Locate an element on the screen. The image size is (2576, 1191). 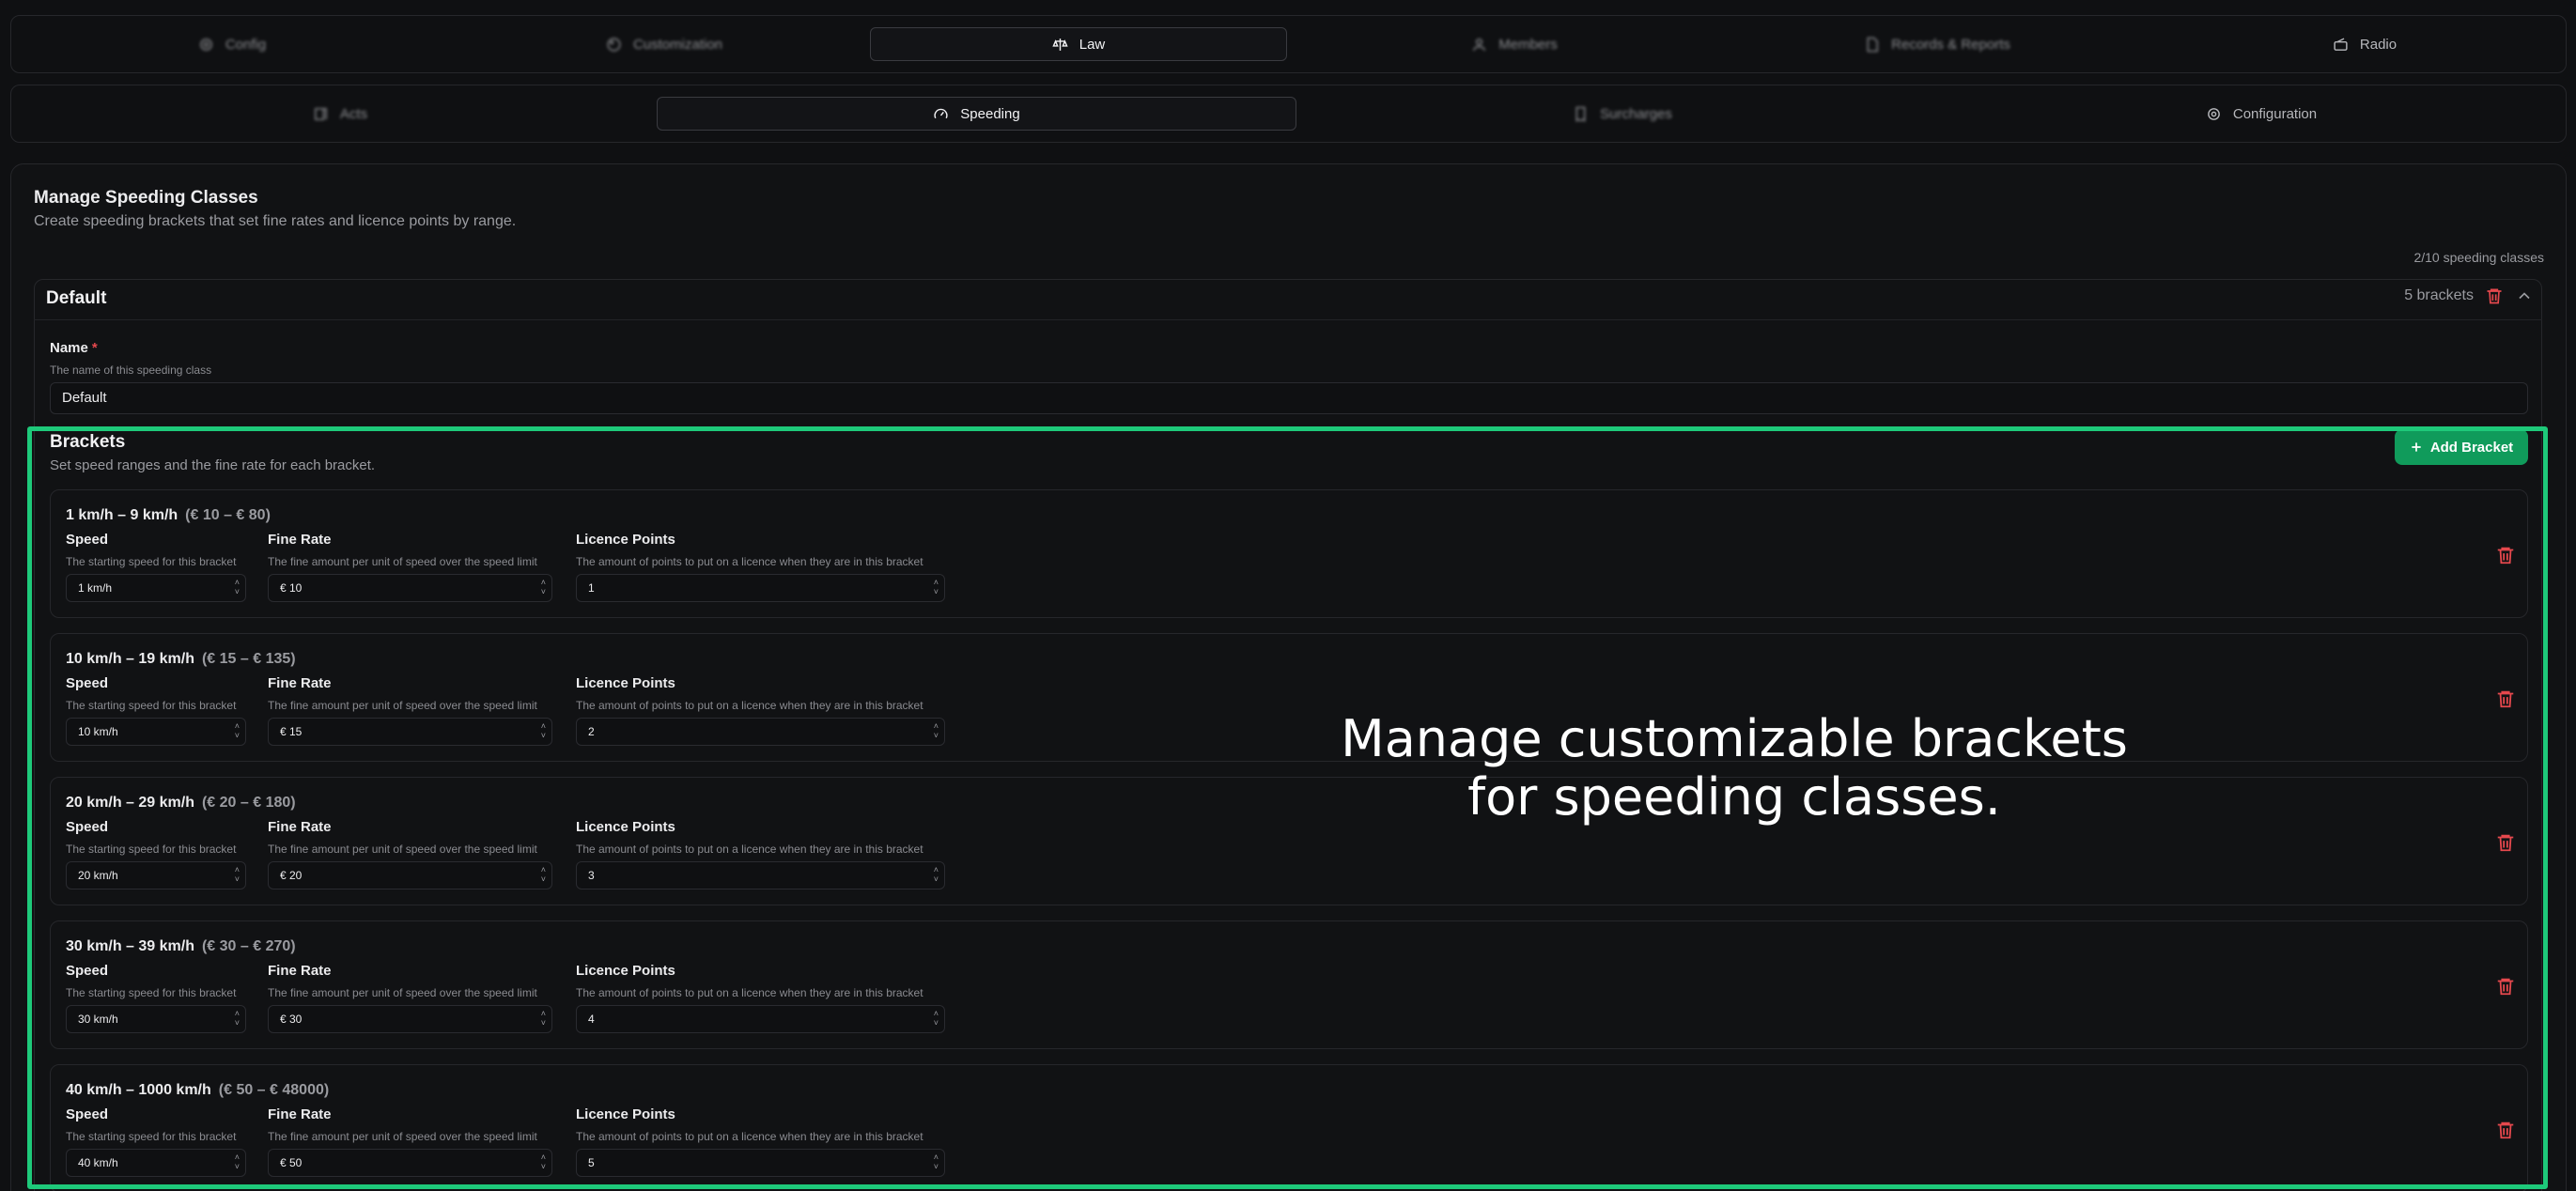
tab-members: Members is located at coordinates (1515, 44).